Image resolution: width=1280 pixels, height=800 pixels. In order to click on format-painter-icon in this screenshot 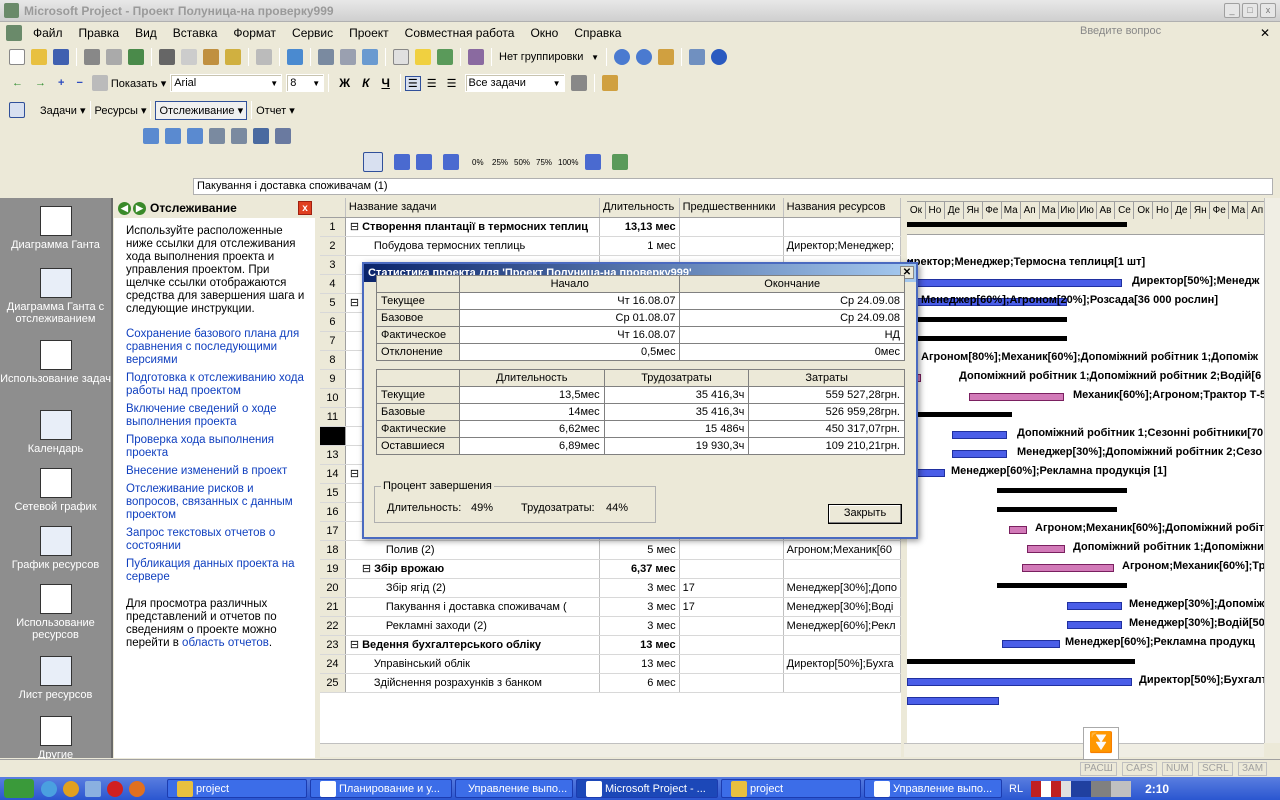, I will do `click(233, 57)`.